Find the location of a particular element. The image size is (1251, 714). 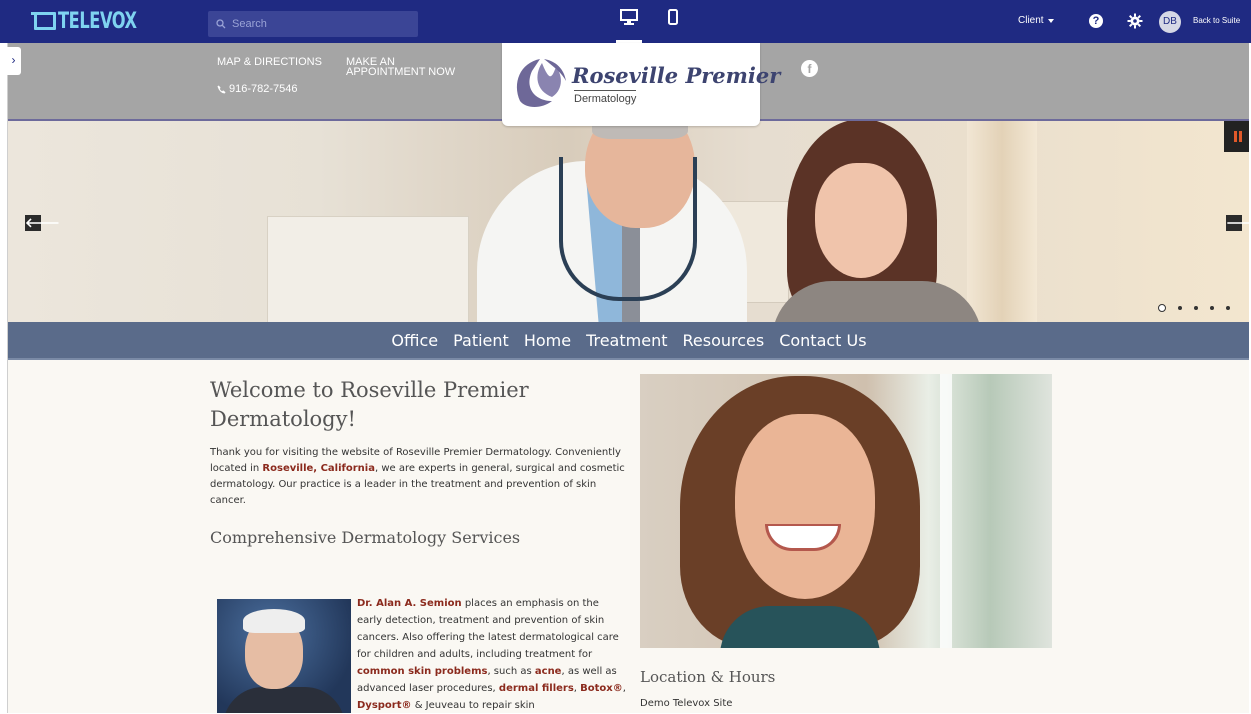

slider-dots is located at coordinates (1194, 308).